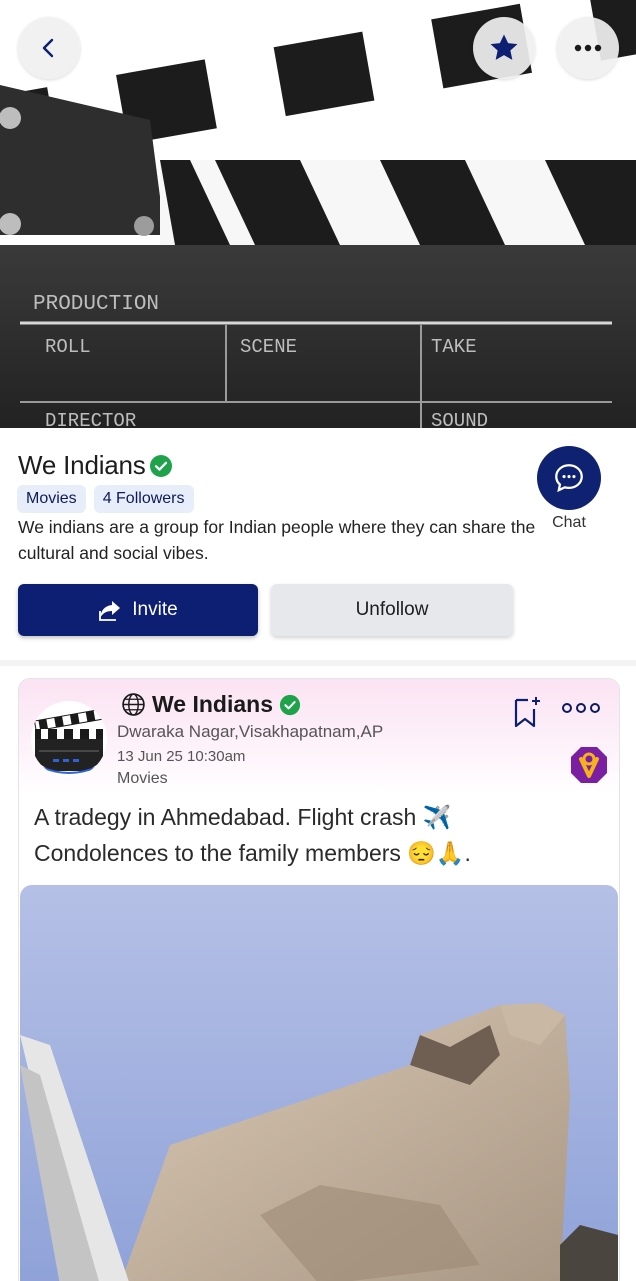 Image resolution: width=636 pixels, height=1281 pixels. I want to click on favorite-button, so click(504, 48).